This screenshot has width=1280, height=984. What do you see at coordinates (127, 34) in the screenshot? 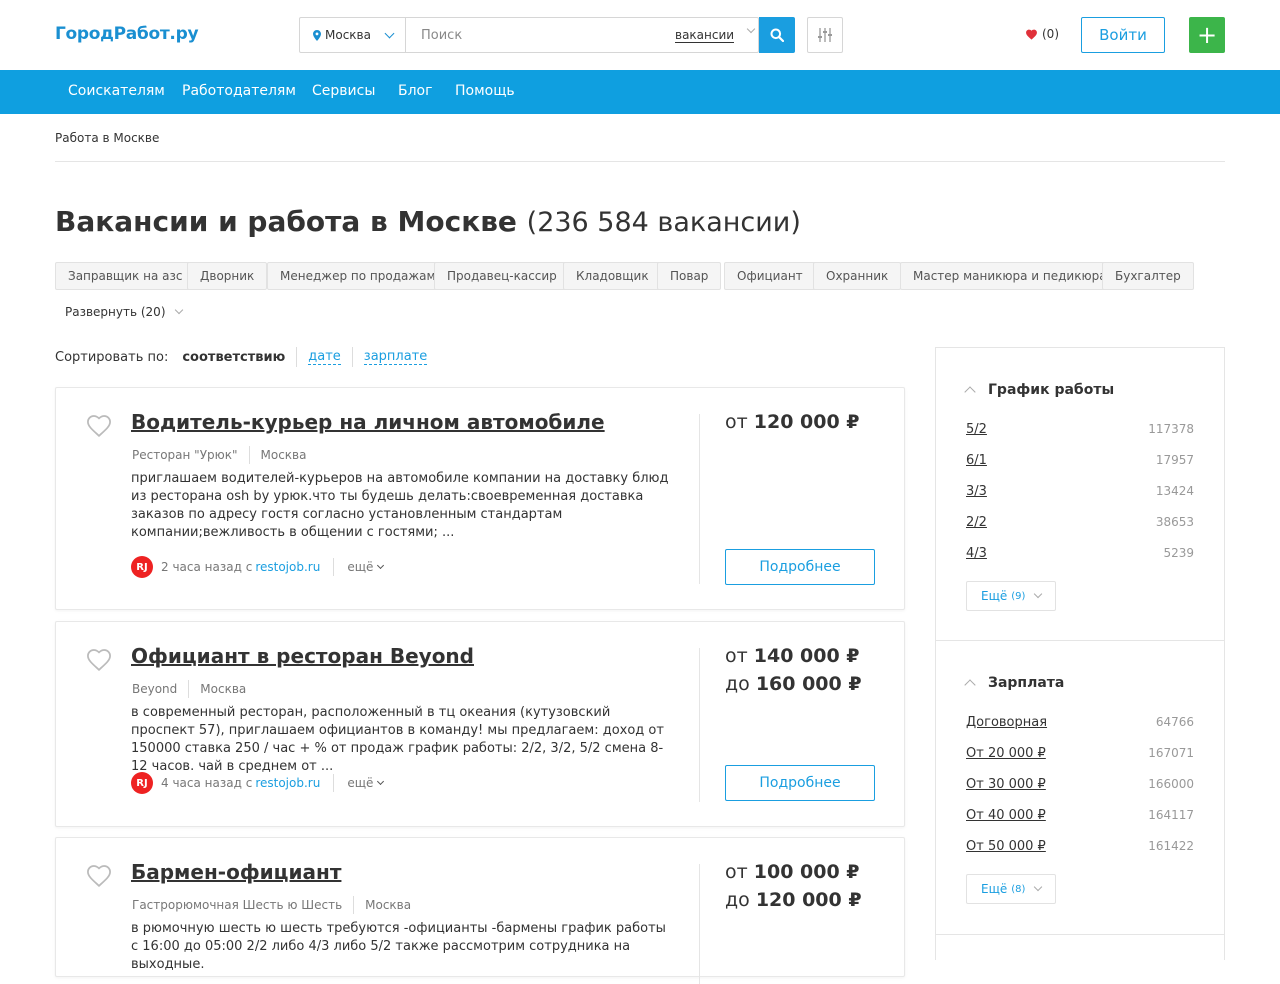
I see `site-logo: ГородРабот.ру` at bounding box center [127, 34].